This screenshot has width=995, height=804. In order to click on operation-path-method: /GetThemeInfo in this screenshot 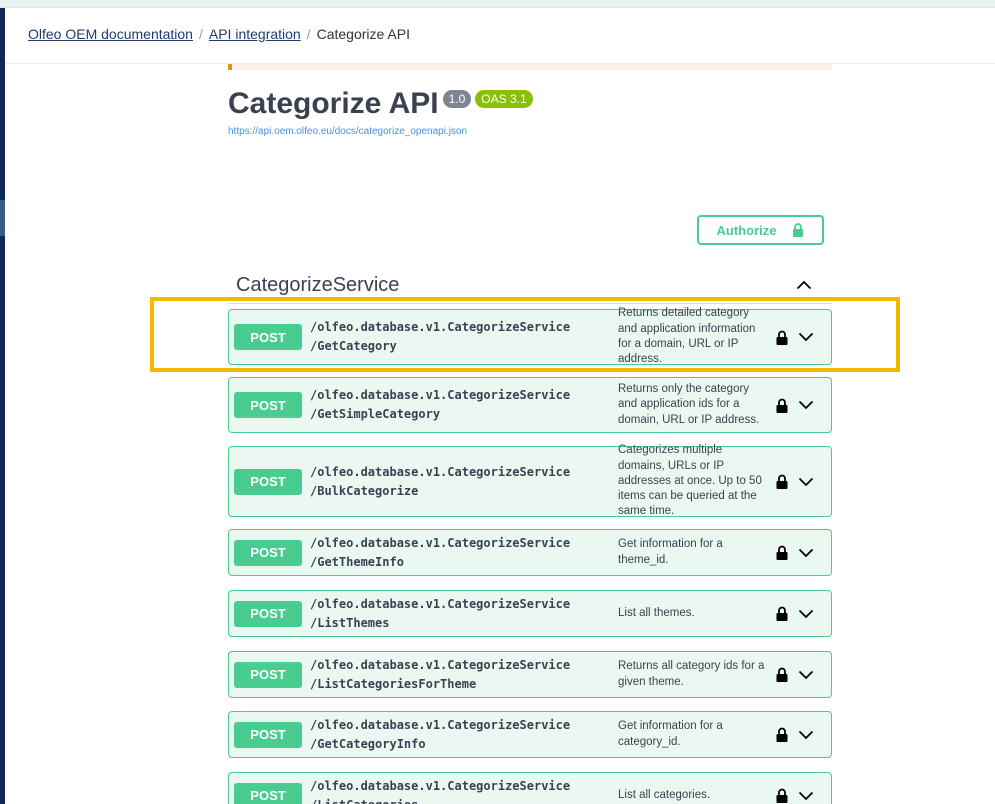, I will do `click(357, 561)`.